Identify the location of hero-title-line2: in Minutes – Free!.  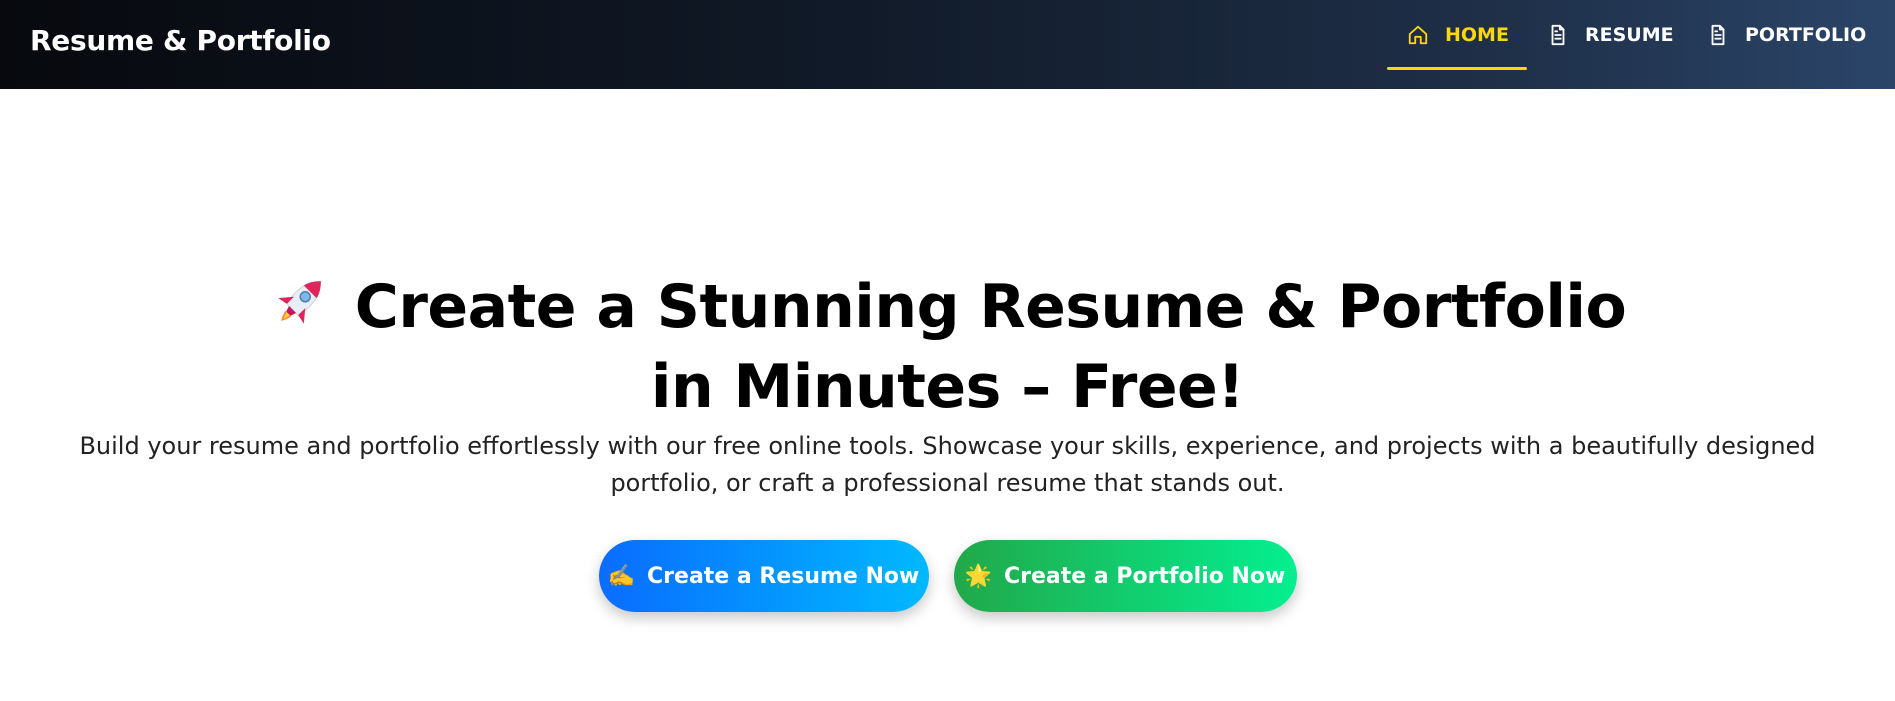
(947, 387).